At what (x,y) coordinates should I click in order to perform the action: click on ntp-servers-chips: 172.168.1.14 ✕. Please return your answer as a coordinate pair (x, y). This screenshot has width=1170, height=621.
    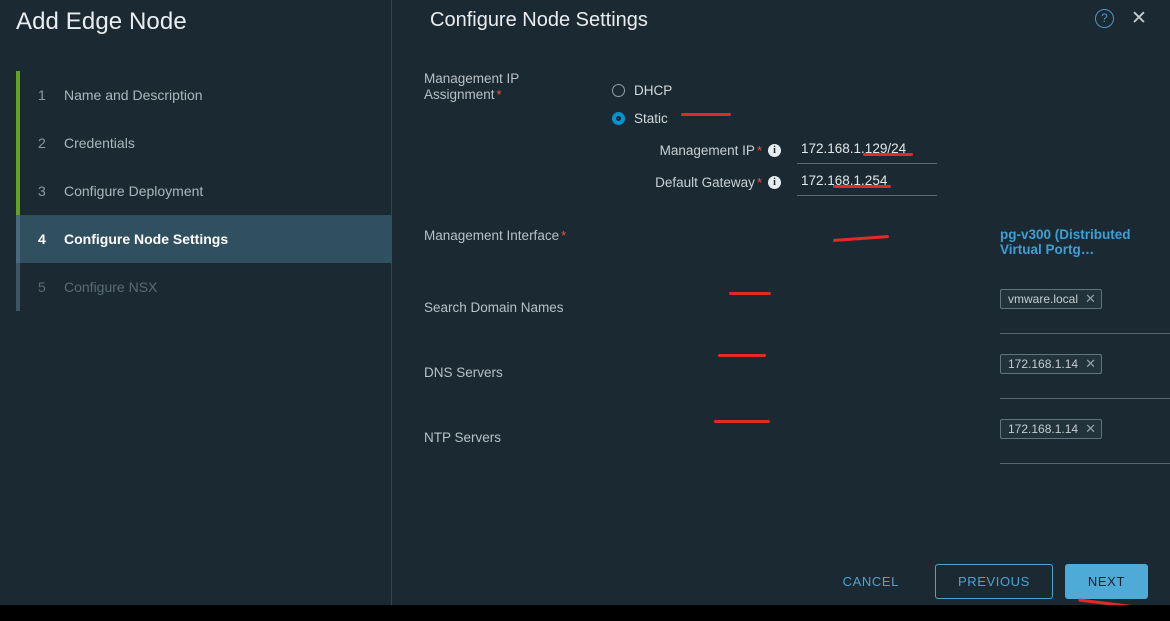
    Looking at the image, I should click on (1051, 429).